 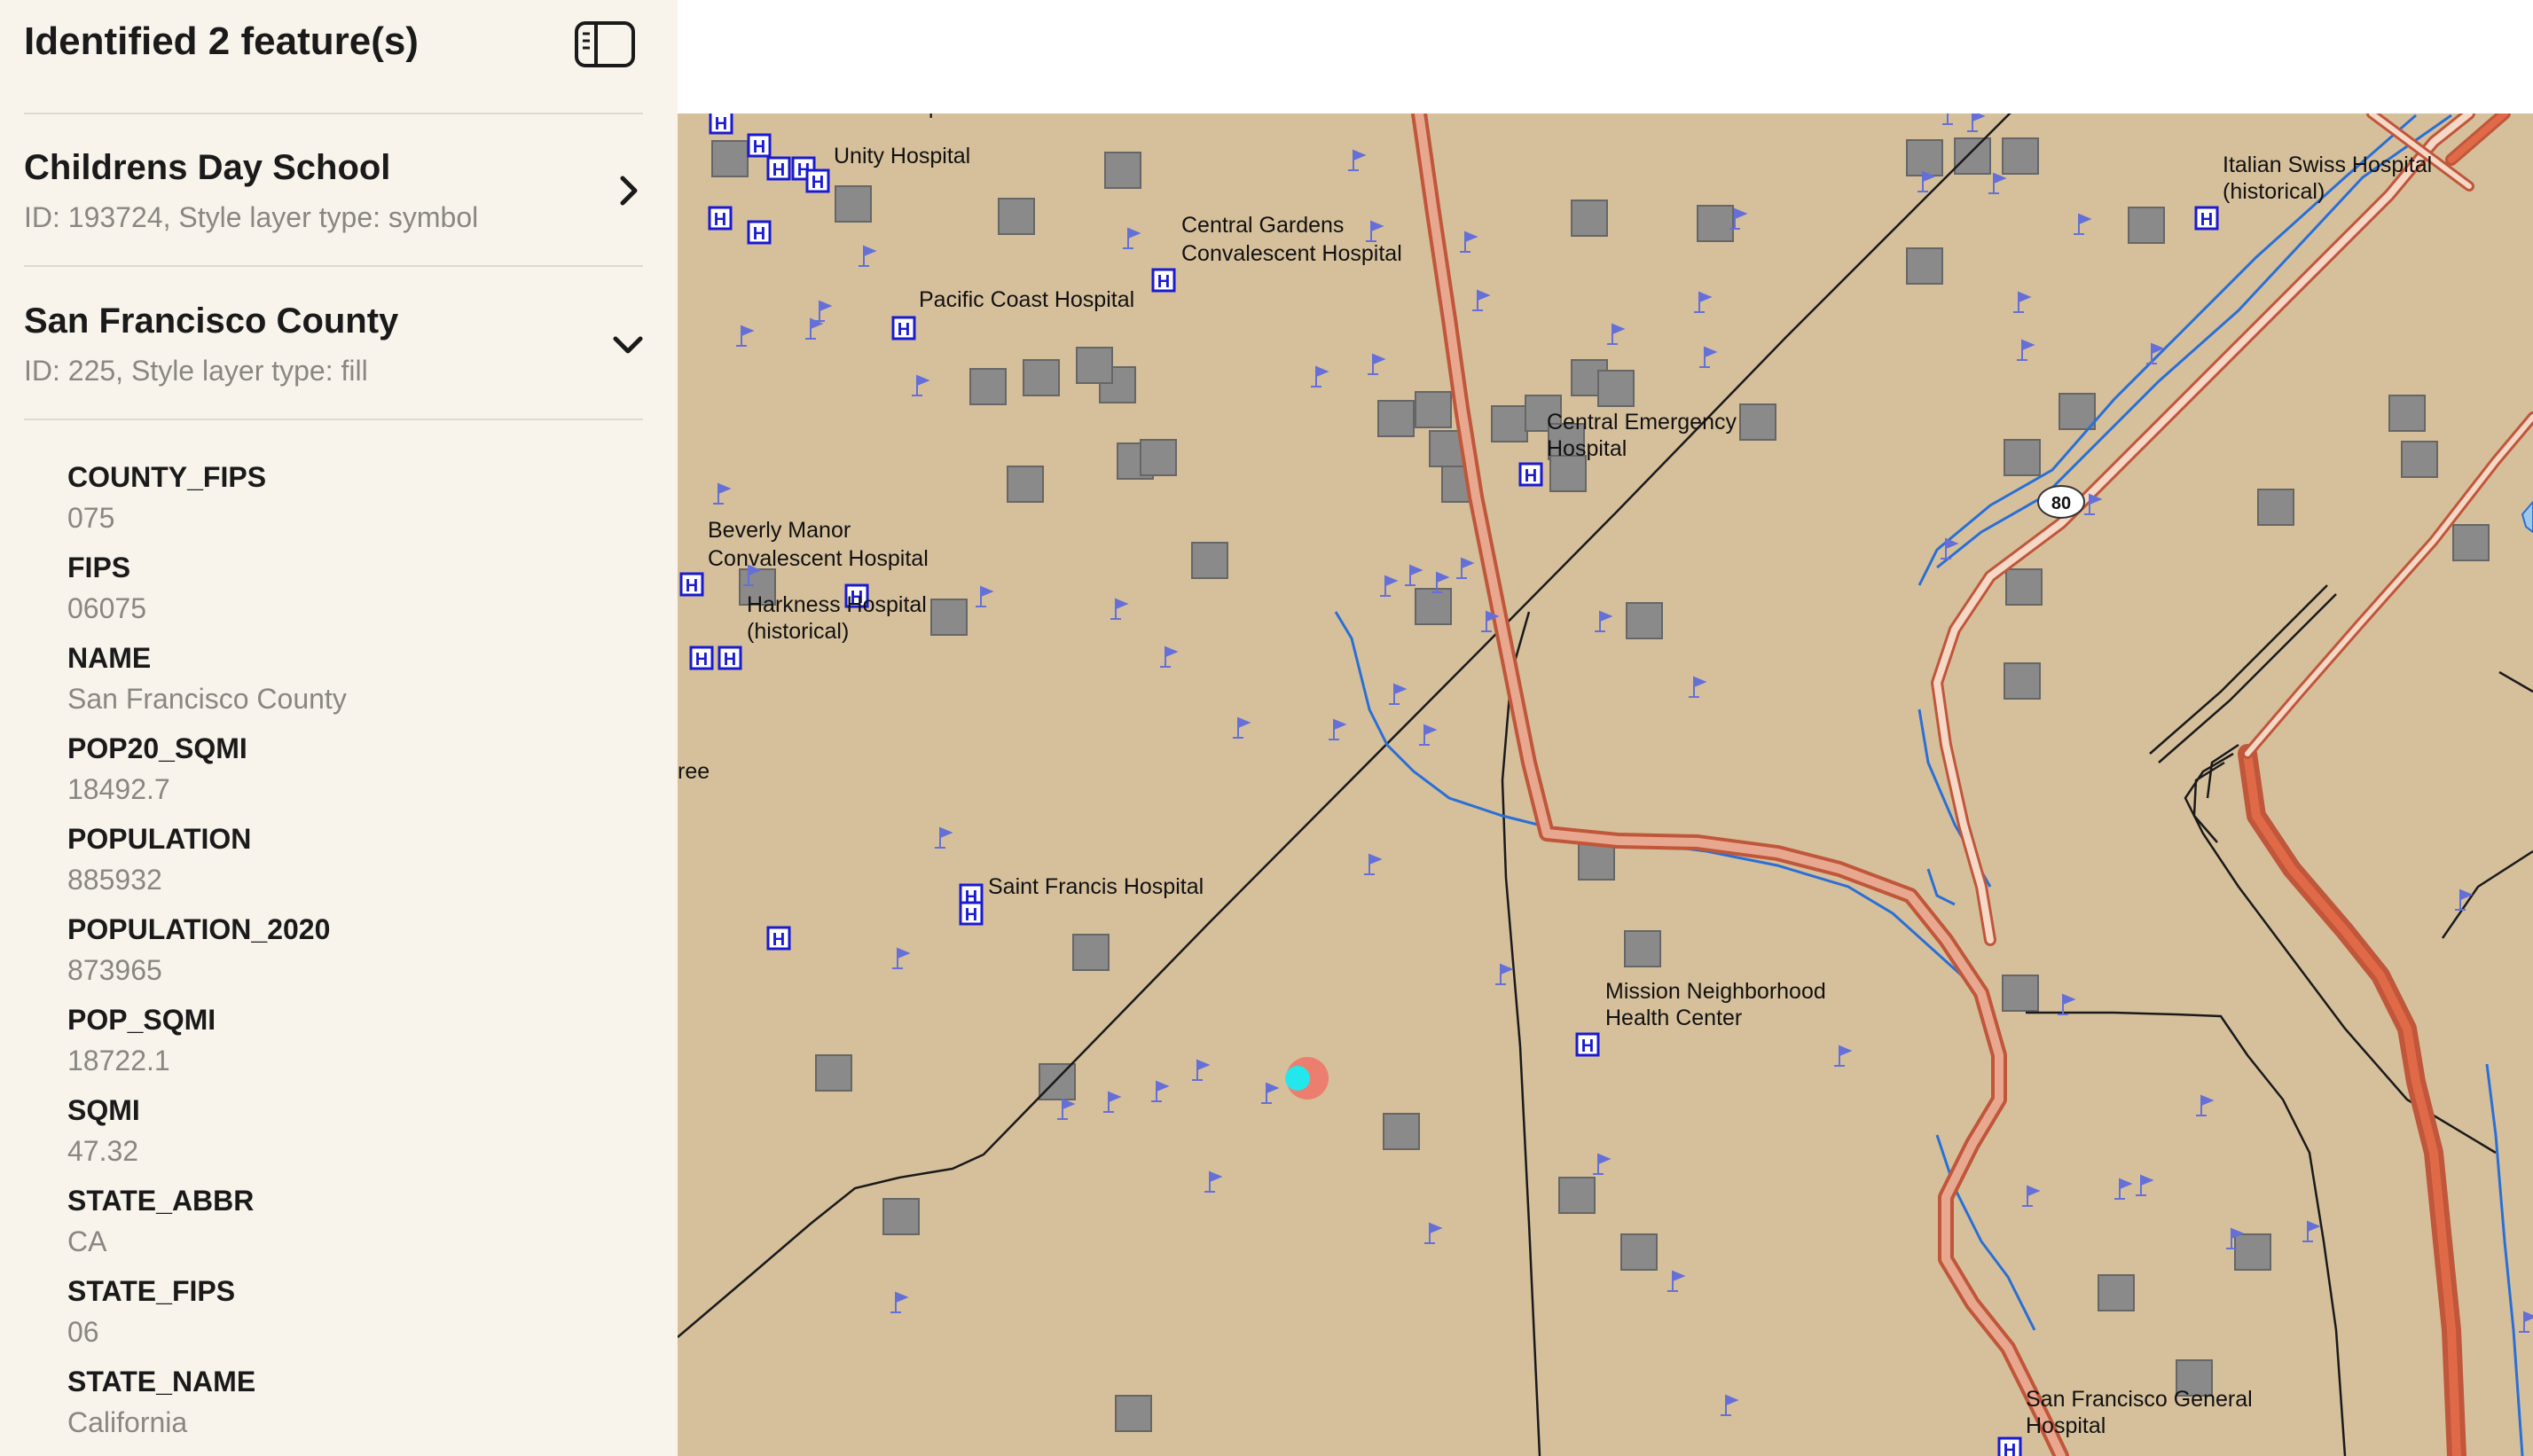 I want to click on map-label: Unity Hospital, so click(x=902, y=156).